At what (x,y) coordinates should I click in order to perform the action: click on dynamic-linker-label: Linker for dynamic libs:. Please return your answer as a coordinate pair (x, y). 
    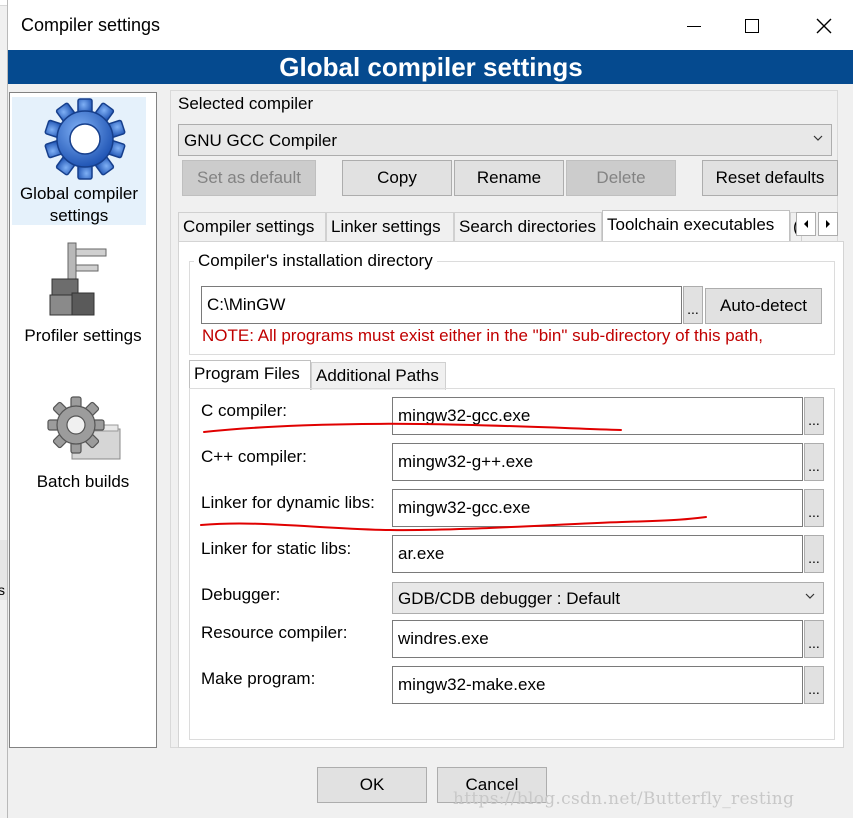
    Looking at the image, I should click on (288, 502).